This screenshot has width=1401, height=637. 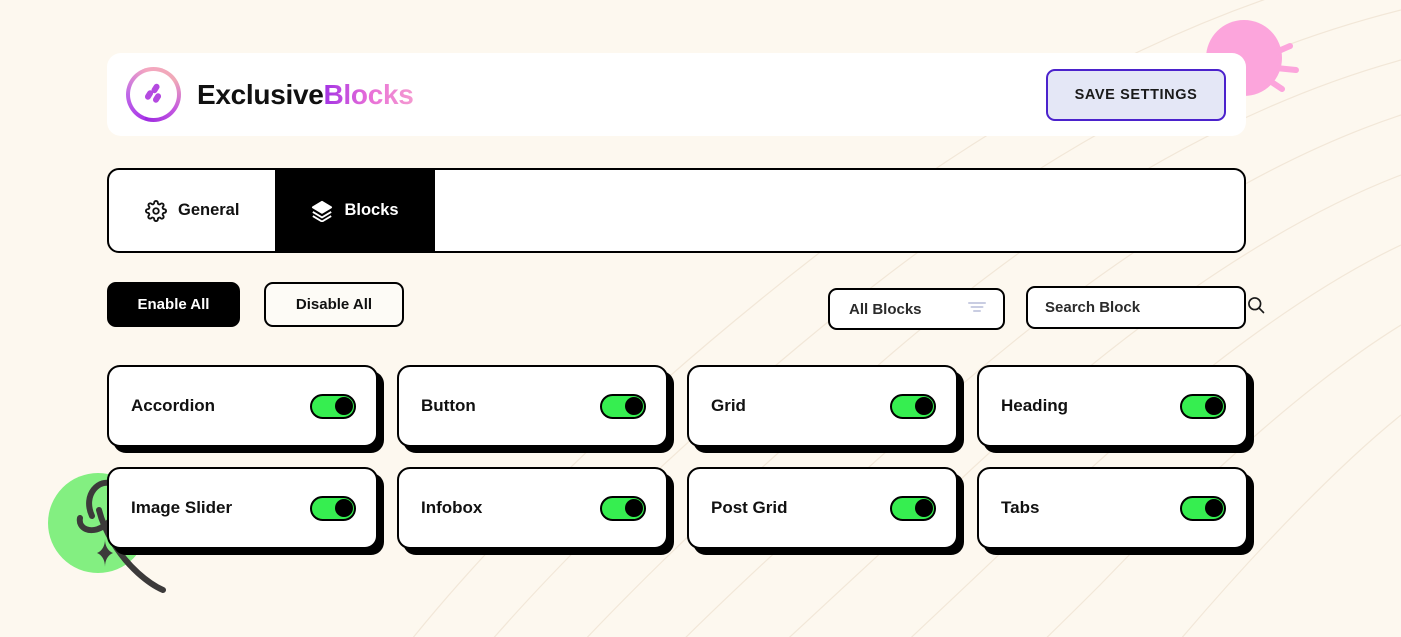 I want to click on block-card-accordion: Accordion, so click(x=242, y=406).